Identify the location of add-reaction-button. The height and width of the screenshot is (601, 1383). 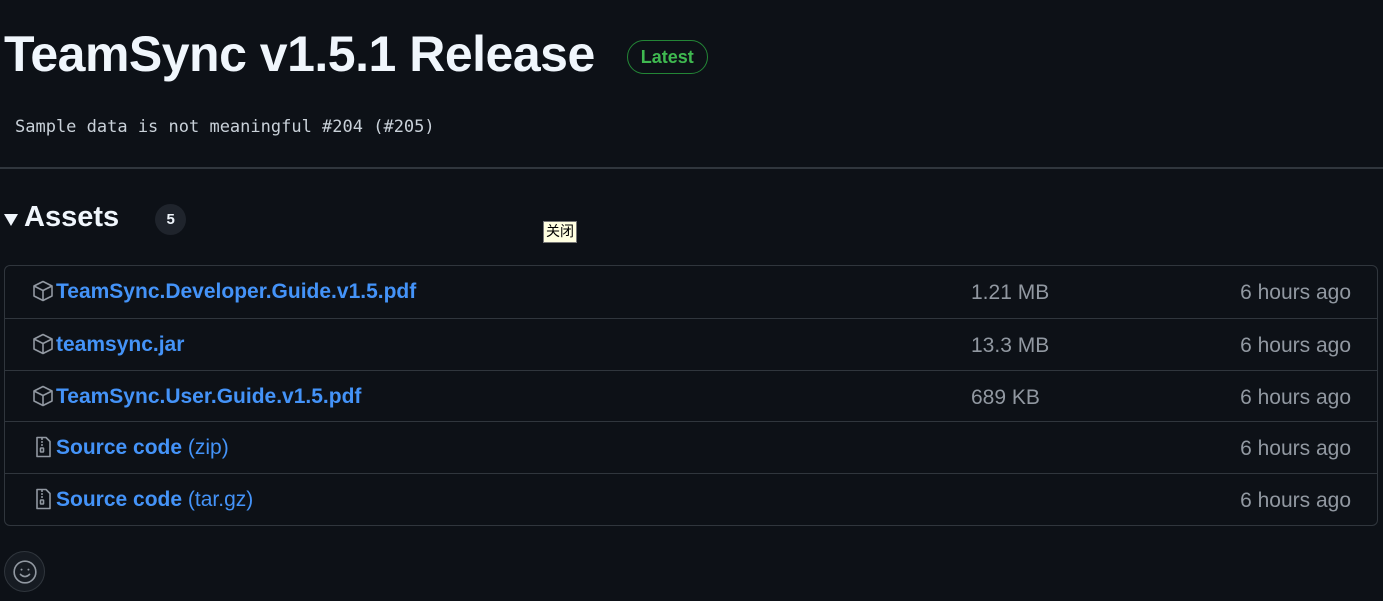
(24, 571).